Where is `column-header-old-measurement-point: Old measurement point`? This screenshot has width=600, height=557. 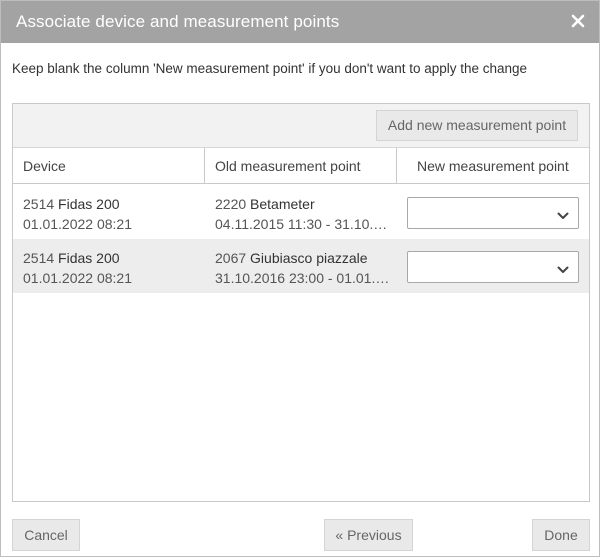
column-header-old-measurement-point: Old measurement point is located at coordinates (288, 166).